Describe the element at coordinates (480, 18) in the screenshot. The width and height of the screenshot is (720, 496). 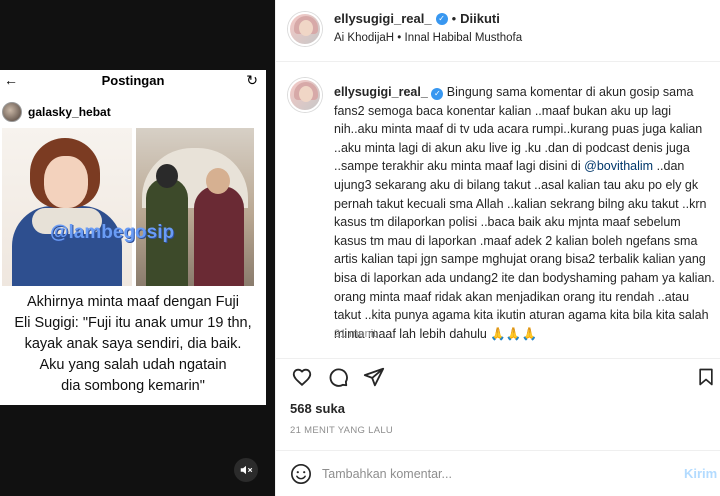
I see `following-button: Diikuti` at that location.